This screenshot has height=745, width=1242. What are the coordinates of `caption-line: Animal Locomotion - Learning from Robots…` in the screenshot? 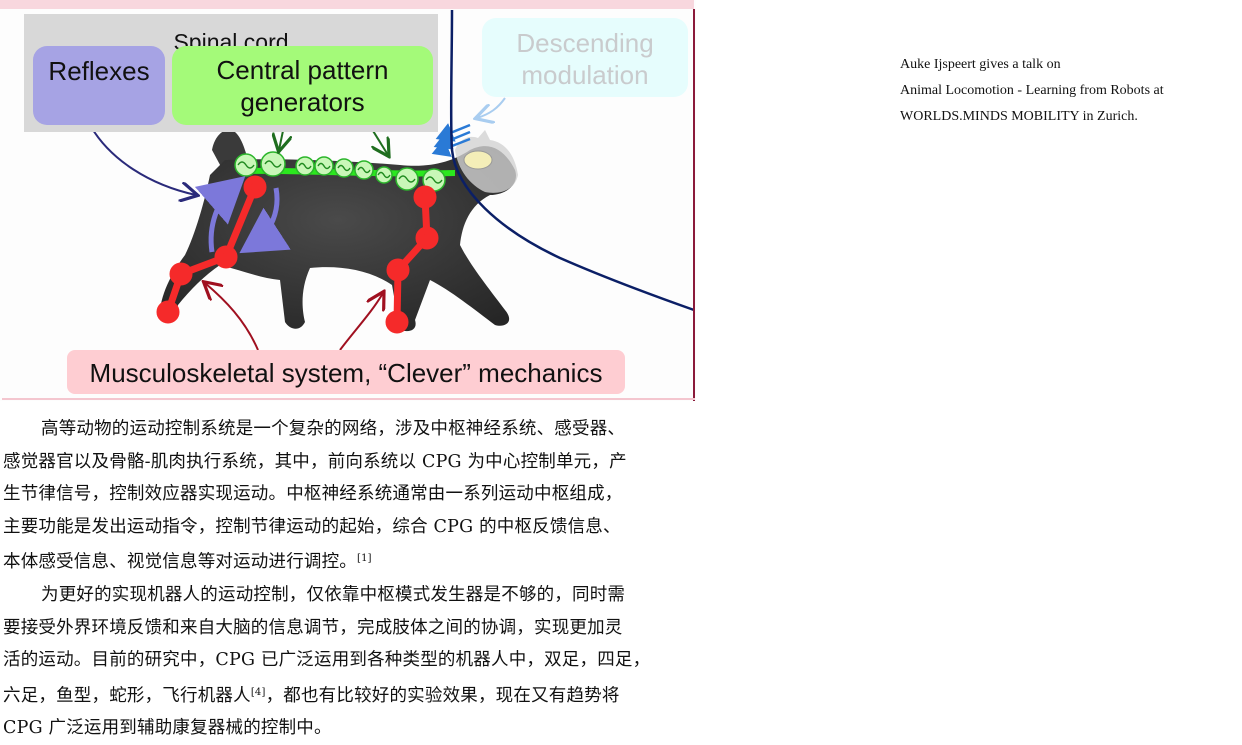 It's located at (1032, 90).